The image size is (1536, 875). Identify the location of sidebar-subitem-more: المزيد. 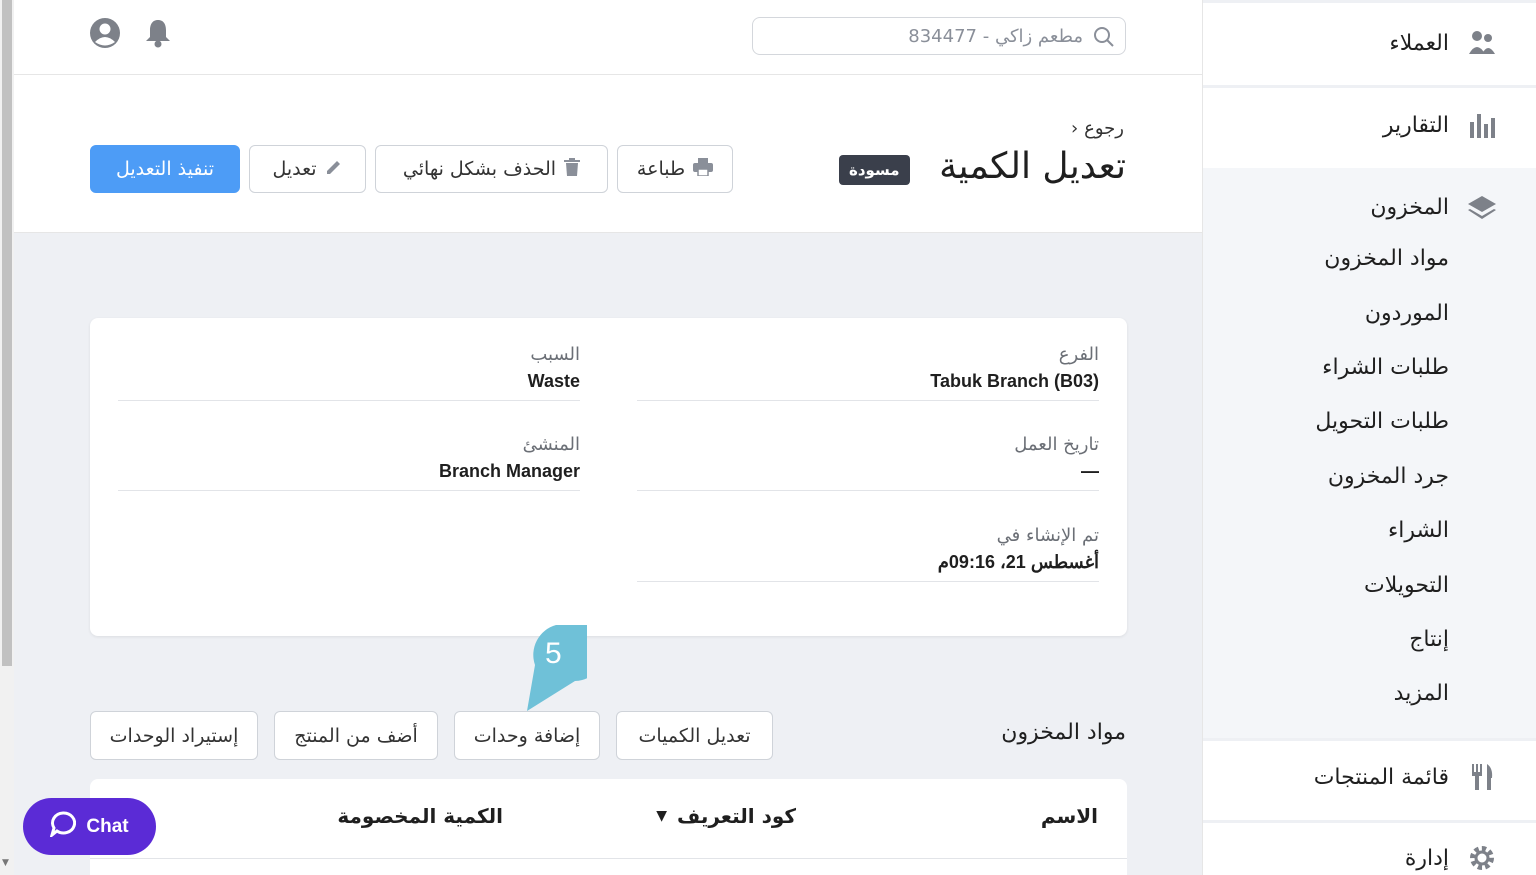
(1421, 693).